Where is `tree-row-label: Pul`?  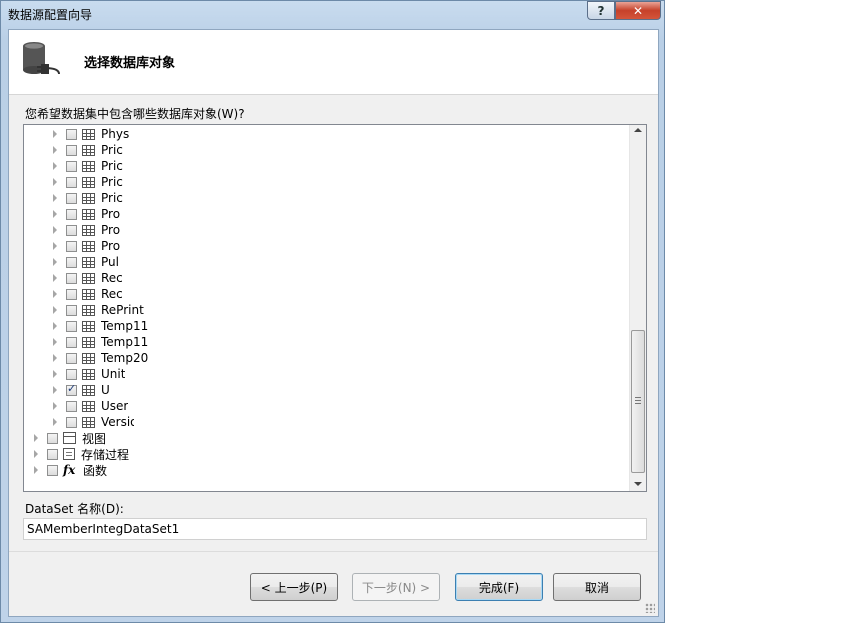 tree-row-label: Pul is located at coordinates (110, 262).